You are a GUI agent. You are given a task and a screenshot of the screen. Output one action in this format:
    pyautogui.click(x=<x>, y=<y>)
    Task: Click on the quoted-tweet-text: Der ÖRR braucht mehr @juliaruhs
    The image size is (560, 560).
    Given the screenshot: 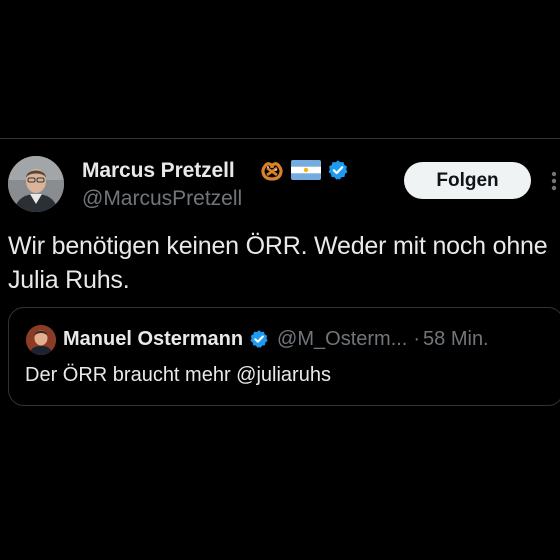 What is the action you would take?
    pyautogui.click(x=178, y=375)
    